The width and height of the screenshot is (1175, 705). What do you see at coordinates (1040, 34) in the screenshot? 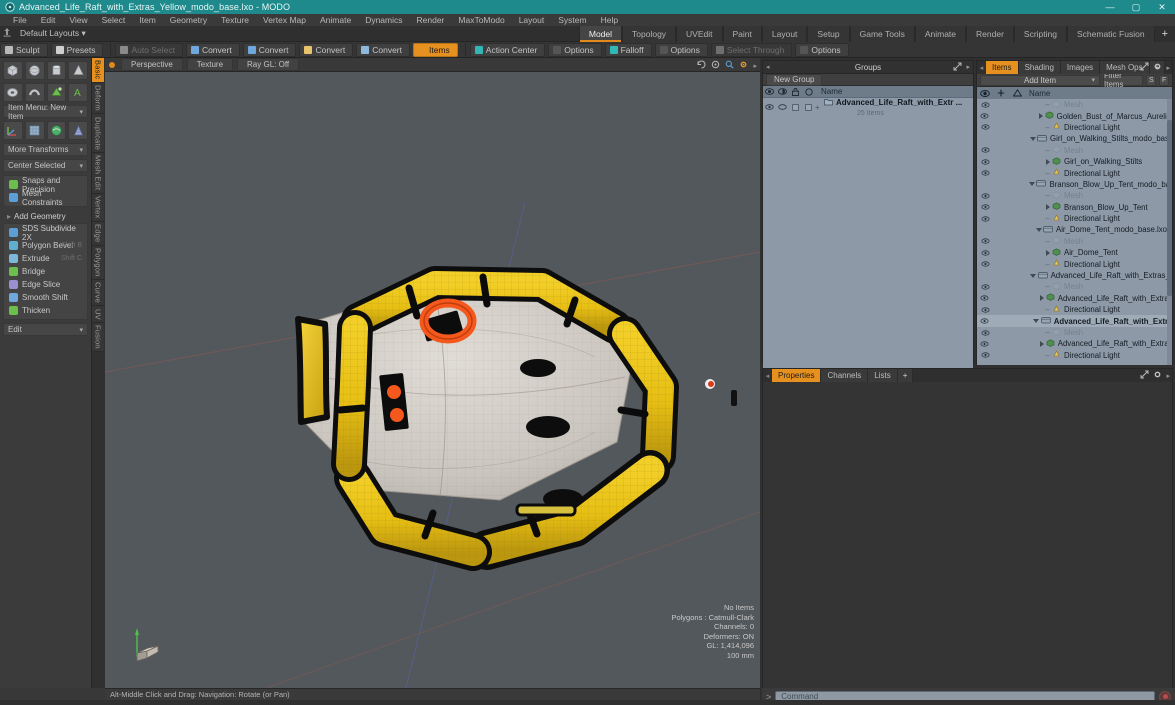
I see `layout-tab-scripting: Scripting` at bounding box center [1040, 34].